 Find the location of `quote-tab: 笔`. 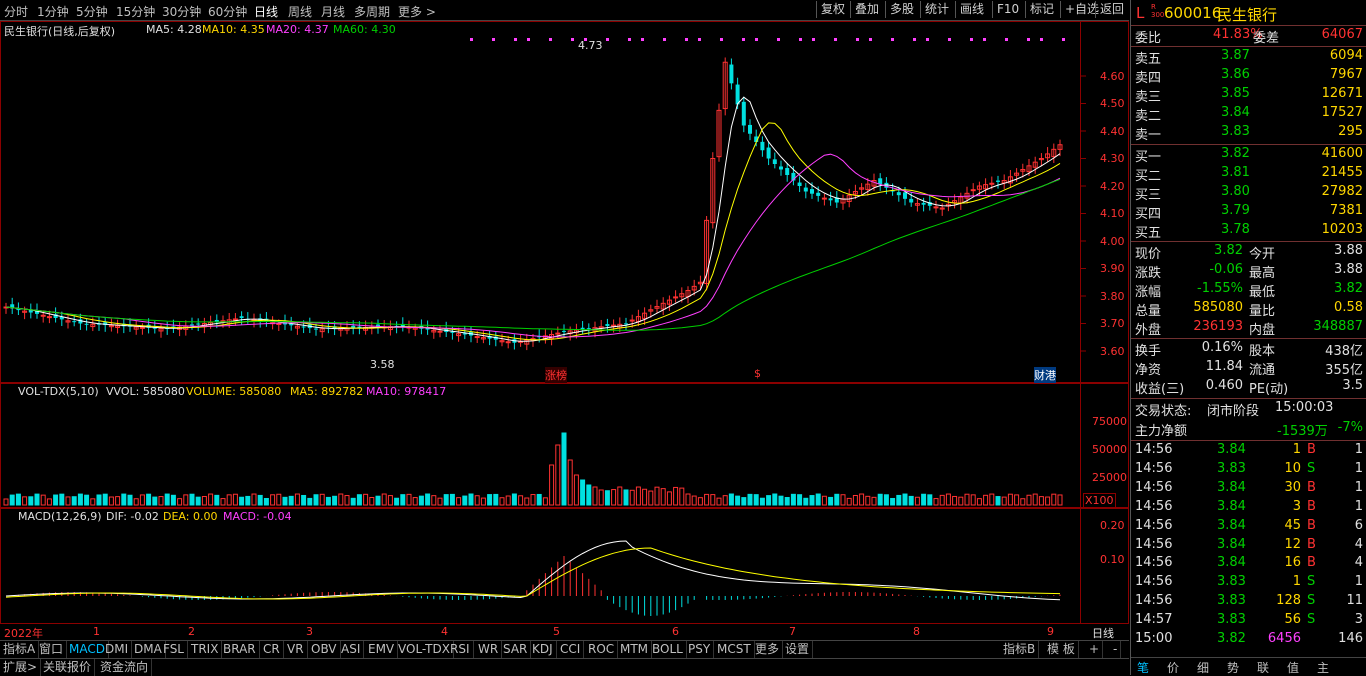

quote-tab: 笔 is located at coordinates (1143, 667).